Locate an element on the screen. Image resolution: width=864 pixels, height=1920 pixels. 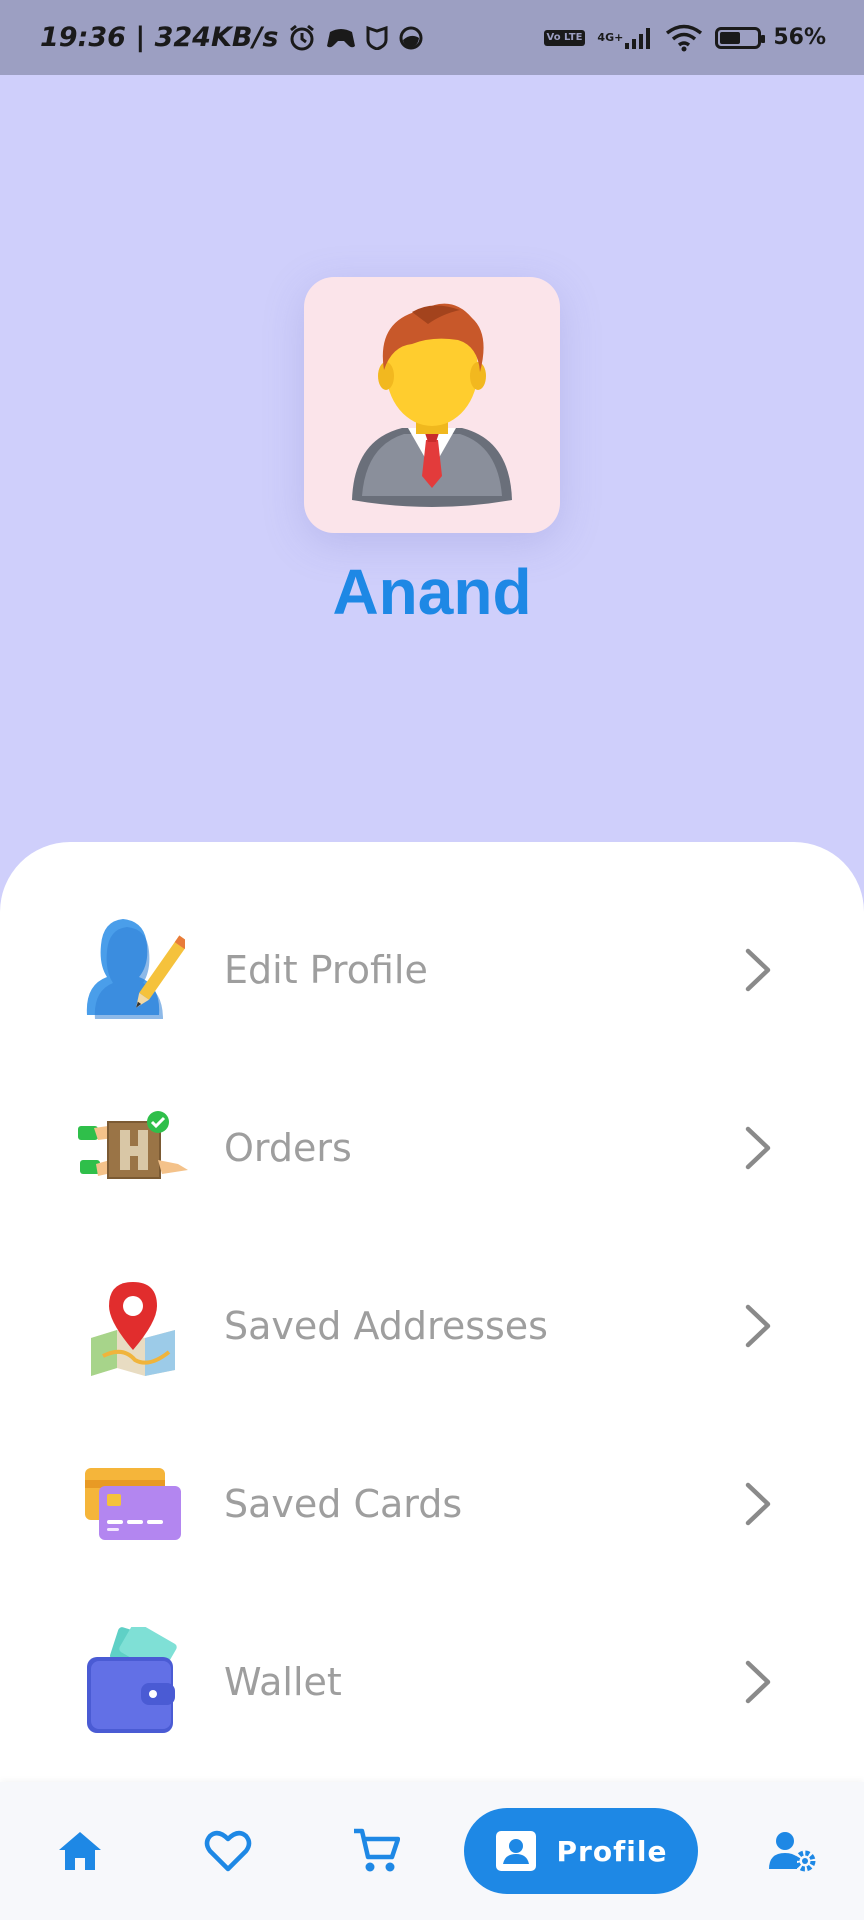
heart-icon is located at coordinates (228, 1851).